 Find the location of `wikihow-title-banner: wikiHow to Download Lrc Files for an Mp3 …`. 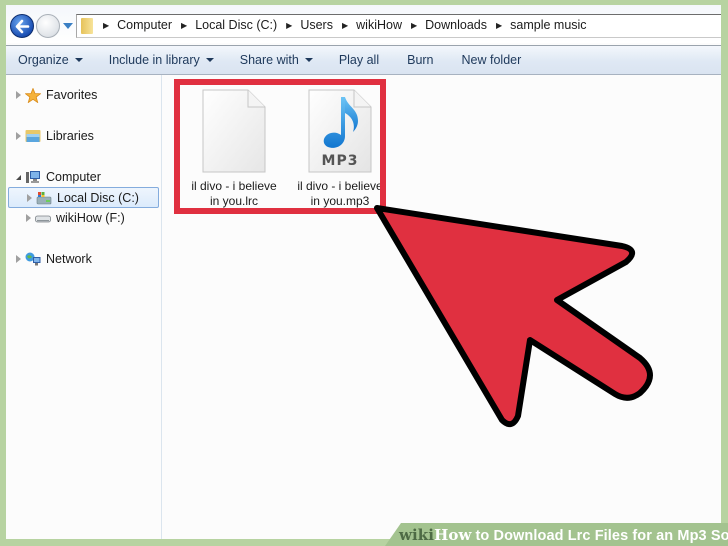

wikihow-title-banner: wikiHow to Download Lrc Files for an Mp3 … is located at coordinates (556, 534).